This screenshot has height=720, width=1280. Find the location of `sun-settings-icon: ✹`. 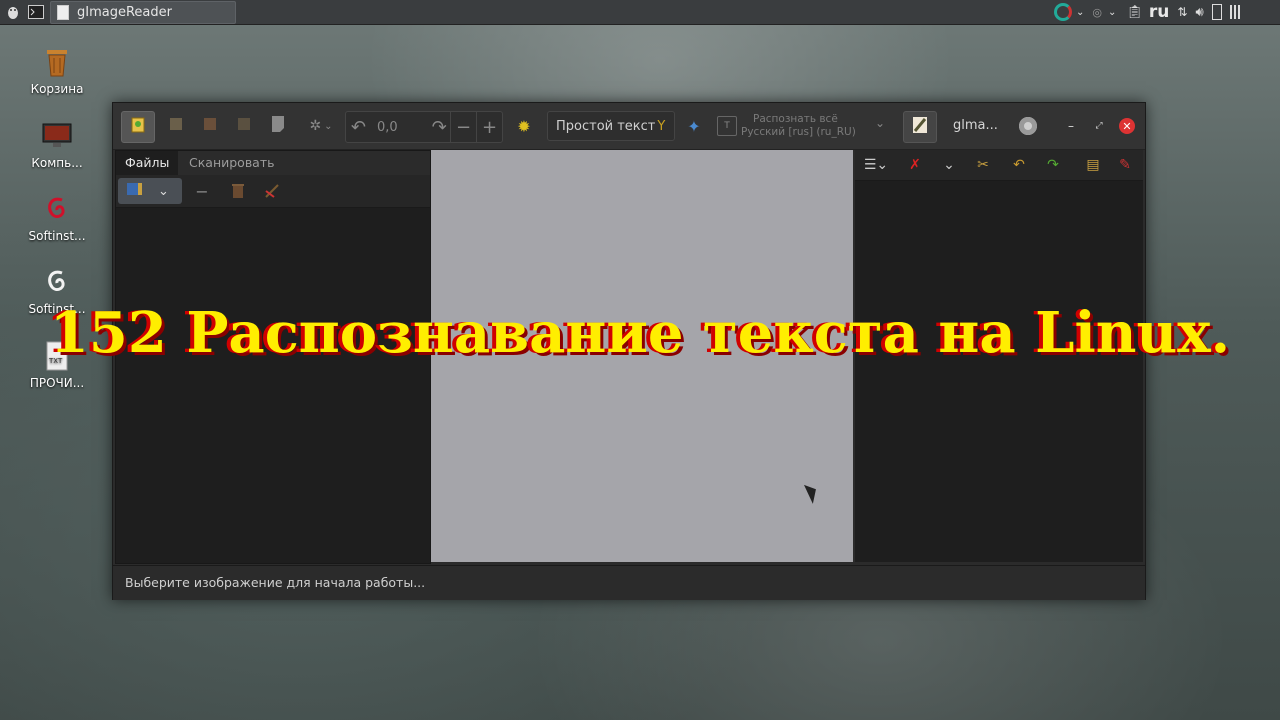

sun-settings-icon: ✹ is located at coordinates (524, 126).